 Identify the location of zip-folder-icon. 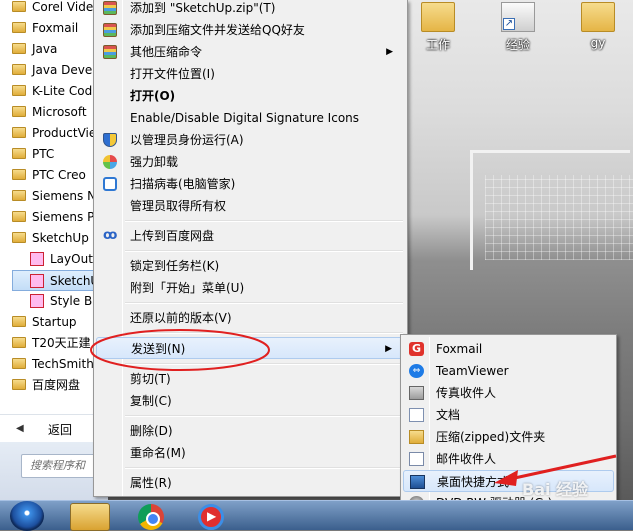
(416, 437).